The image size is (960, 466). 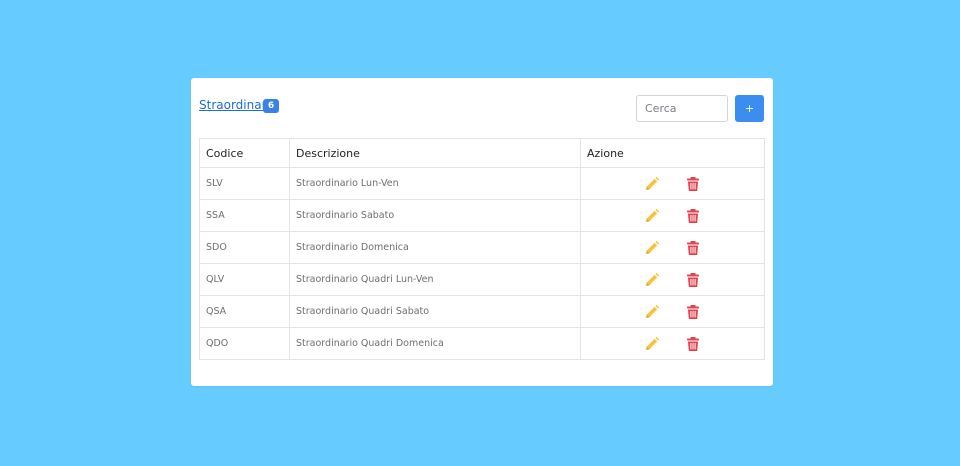 I want to click on panel-header: Straordinari 6 +, so click(x=482, y=106).